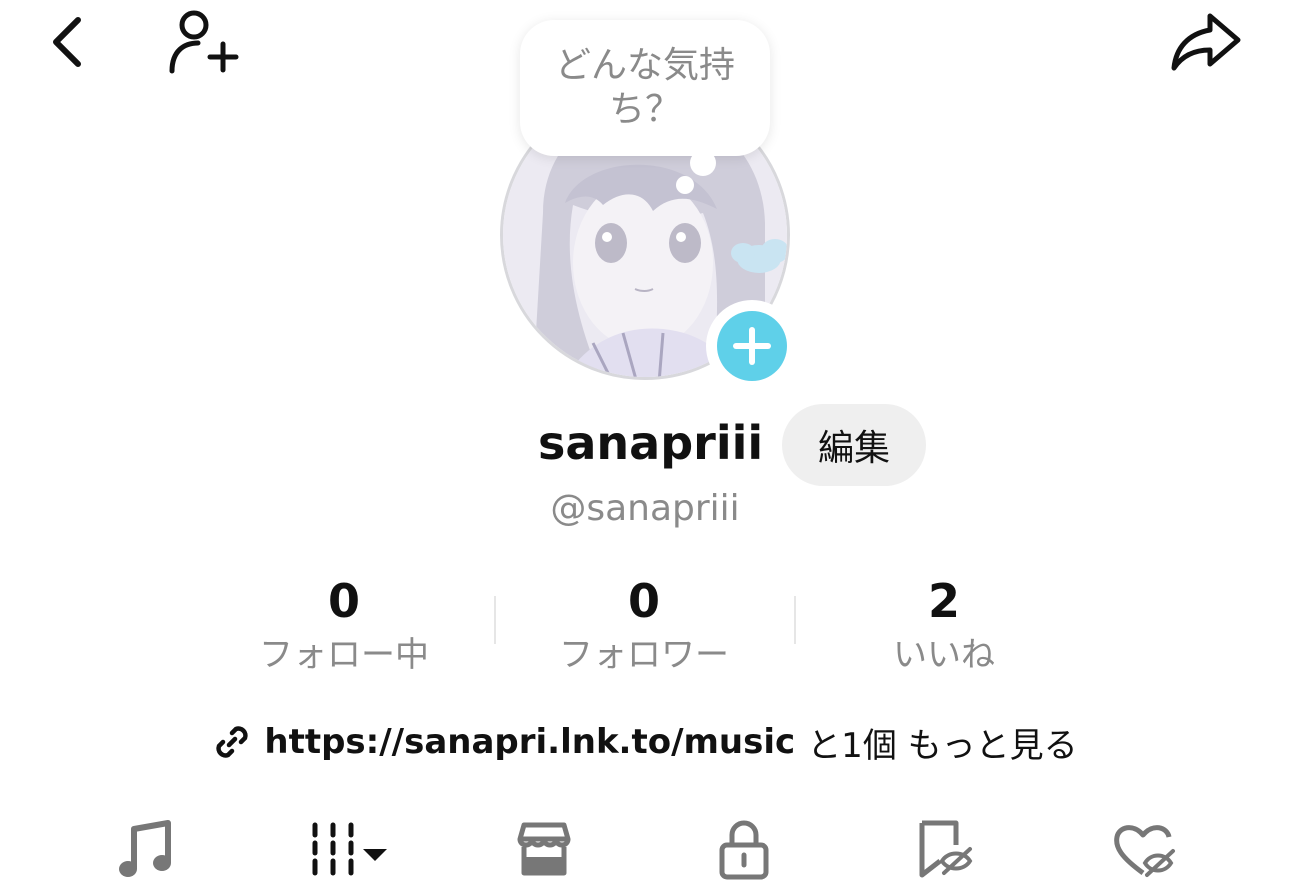  I want to click on name-row: sanapriii 編集, so click(645, 445).